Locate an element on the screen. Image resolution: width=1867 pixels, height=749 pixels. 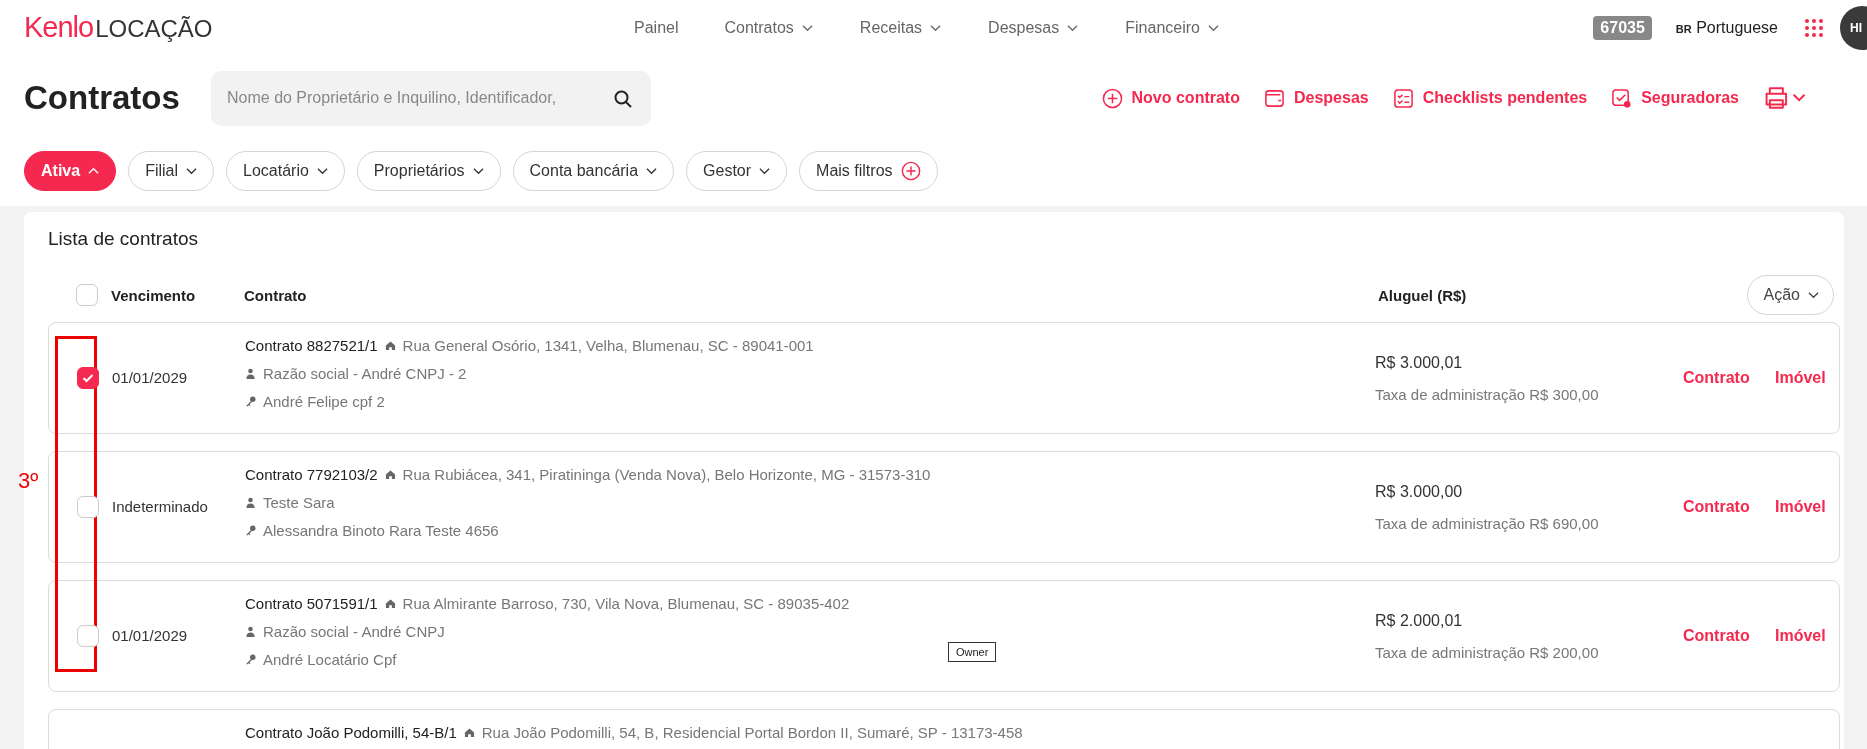
property-address: Rua João Podomilli, 54, B, Residencial Portal Bordon II, Sumaré, SP - 13173-458 is located at coordinates (752, 732).